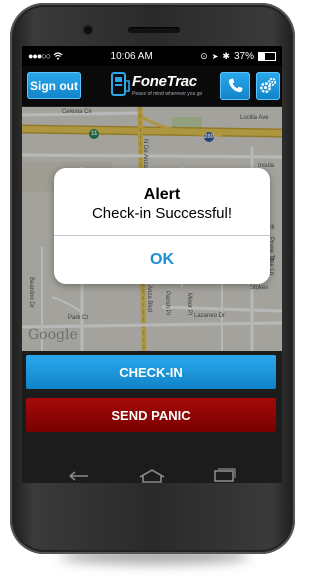 The image size is (320, 576). Describe the element at coordinates (54, 85) in the screenshot. I see `sign-out-button: Sign out` at that location.